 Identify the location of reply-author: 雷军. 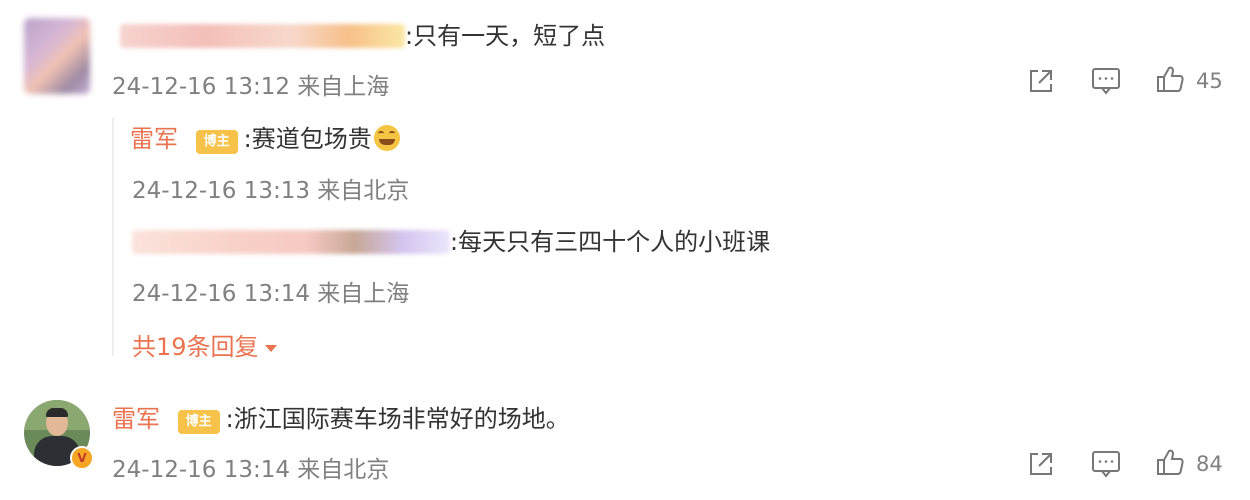
(154, 139).